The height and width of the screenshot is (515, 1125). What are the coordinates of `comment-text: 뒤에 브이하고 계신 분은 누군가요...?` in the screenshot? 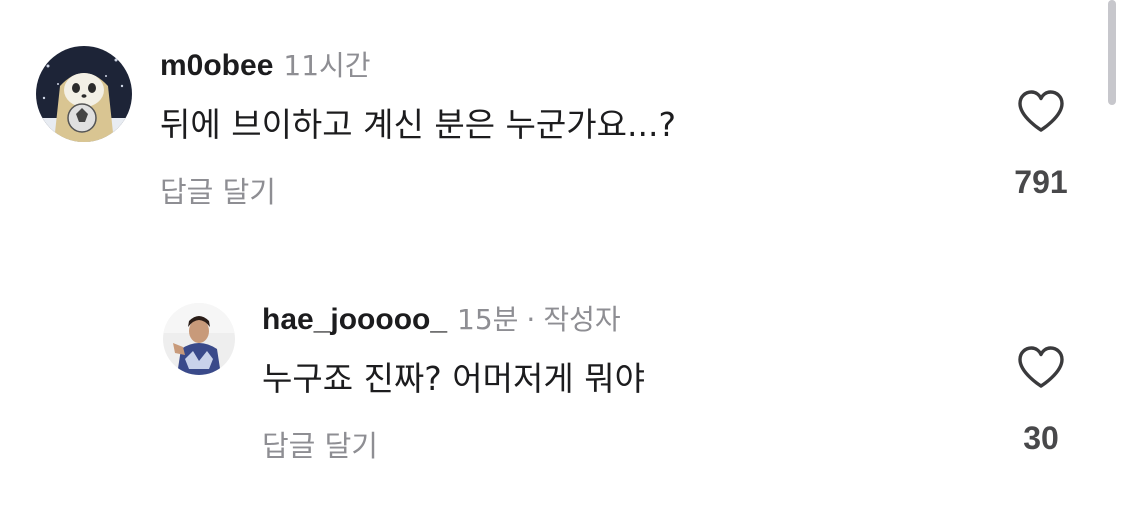 It's located at (418, 124).